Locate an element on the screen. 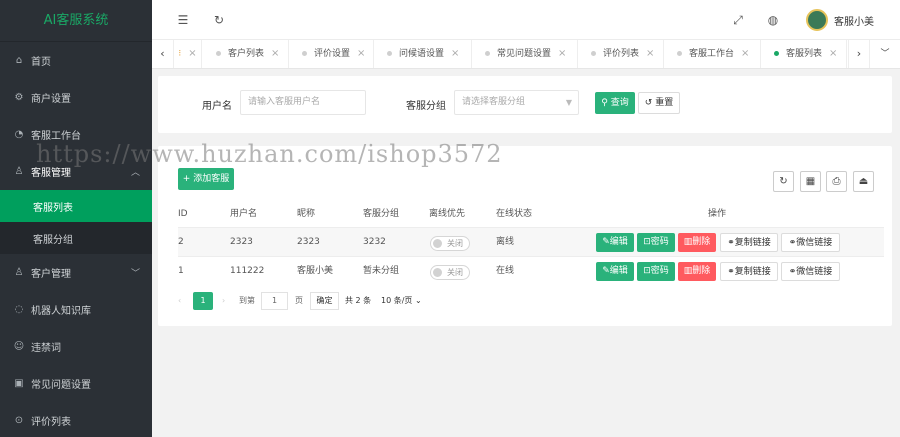 This screenshot has width=900, height=437. sidebar-item-agent-list: 客服列表 is located at coordinates (76, 206).